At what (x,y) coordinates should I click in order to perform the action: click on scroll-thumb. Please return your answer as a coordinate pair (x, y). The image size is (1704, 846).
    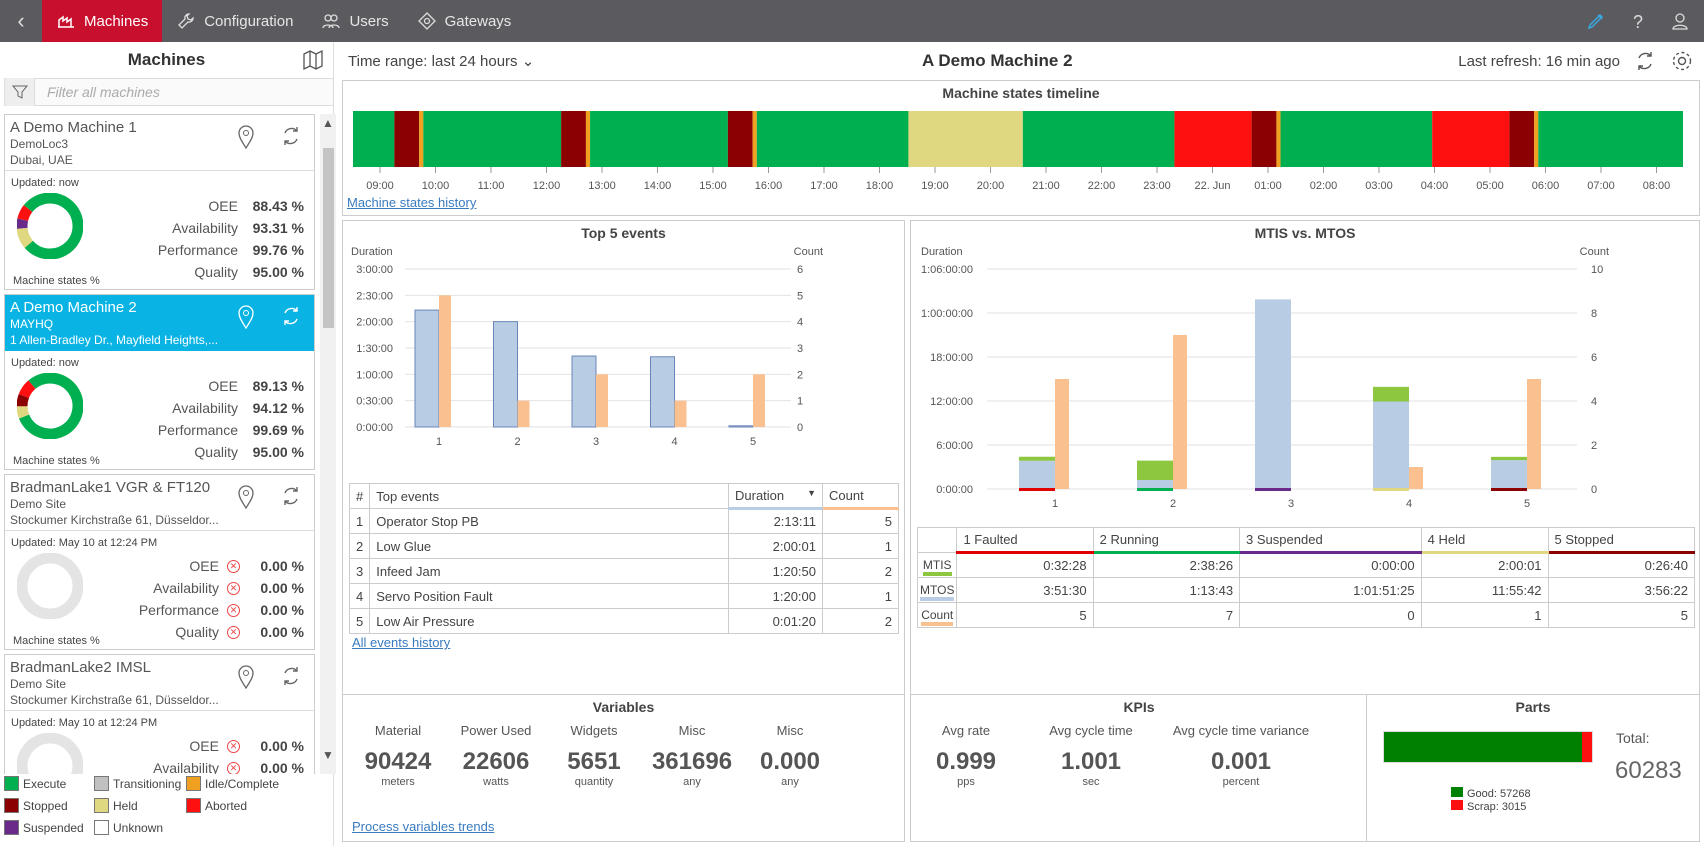
    Looking at the image, I should click on (328, 238).